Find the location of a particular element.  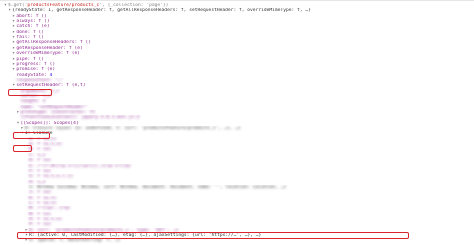

row-content: getAllResponseHeaders: f () is located at coordinates (53, 42).